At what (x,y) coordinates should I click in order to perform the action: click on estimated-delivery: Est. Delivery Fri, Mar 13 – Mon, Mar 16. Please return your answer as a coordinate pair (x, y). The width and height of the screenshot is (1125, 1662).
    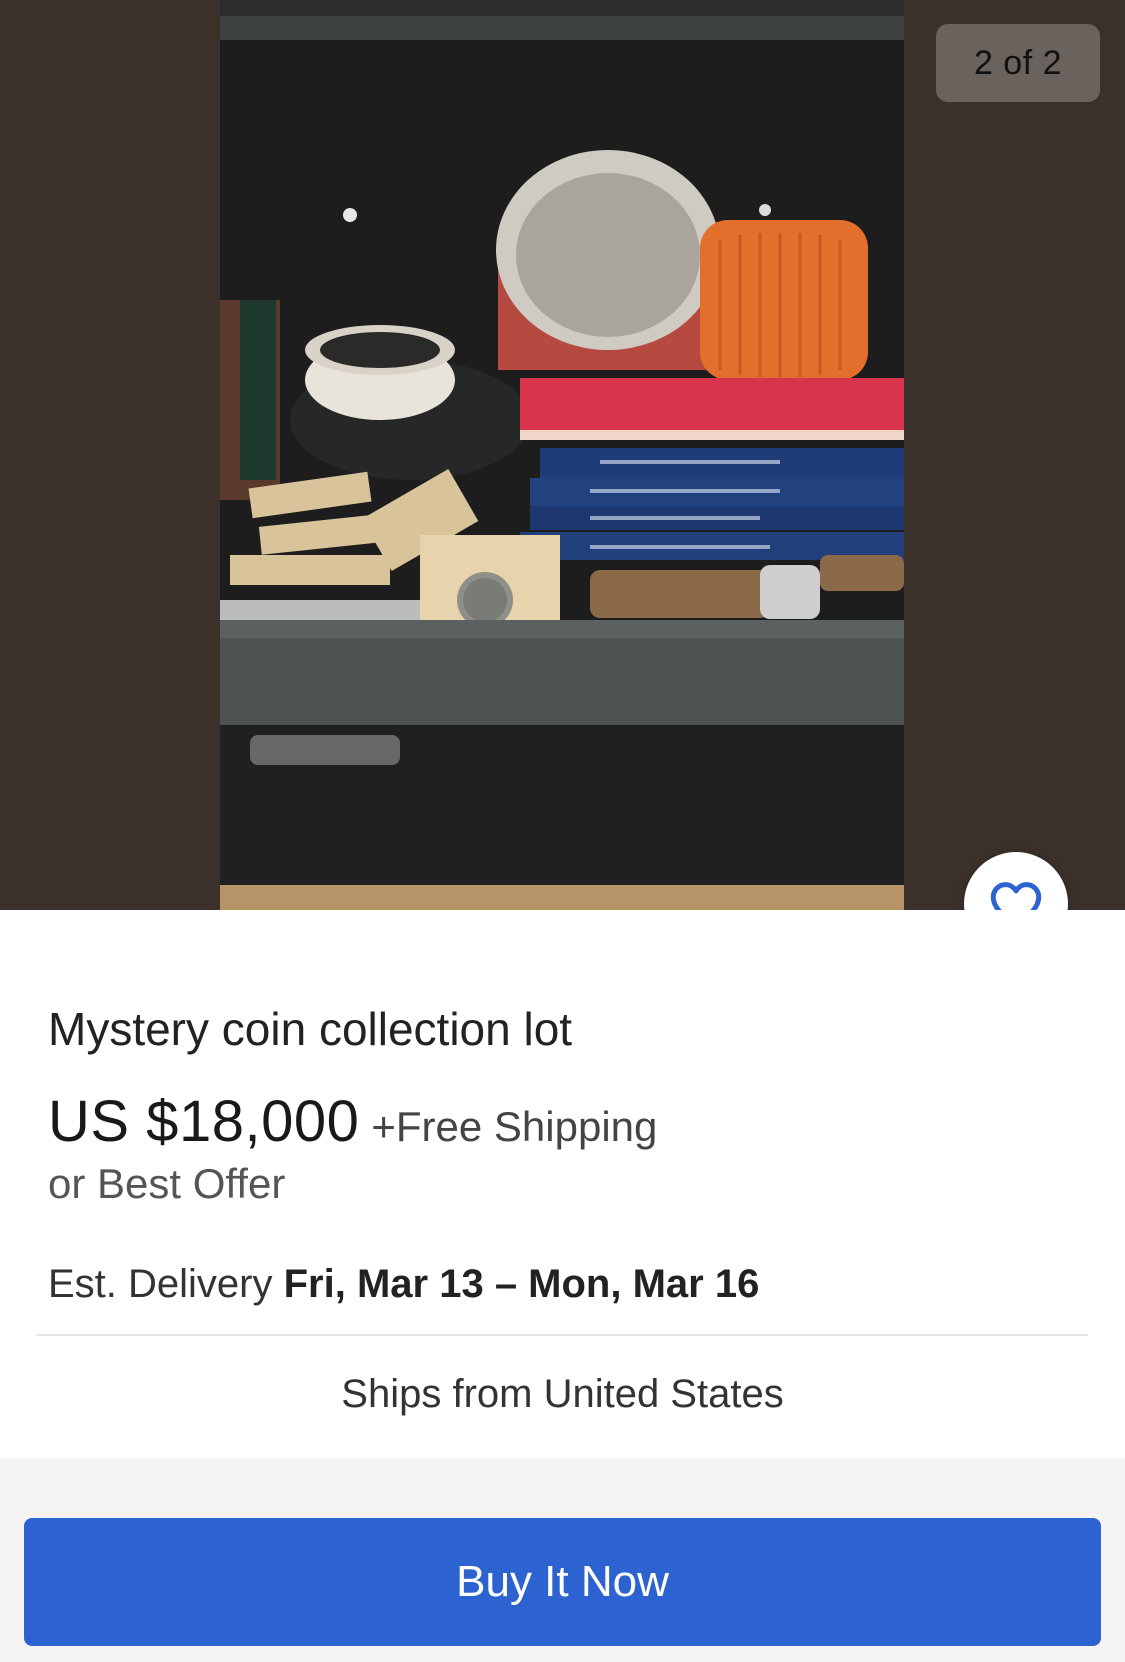
    Looking at the image, I should click on (403, 1284).